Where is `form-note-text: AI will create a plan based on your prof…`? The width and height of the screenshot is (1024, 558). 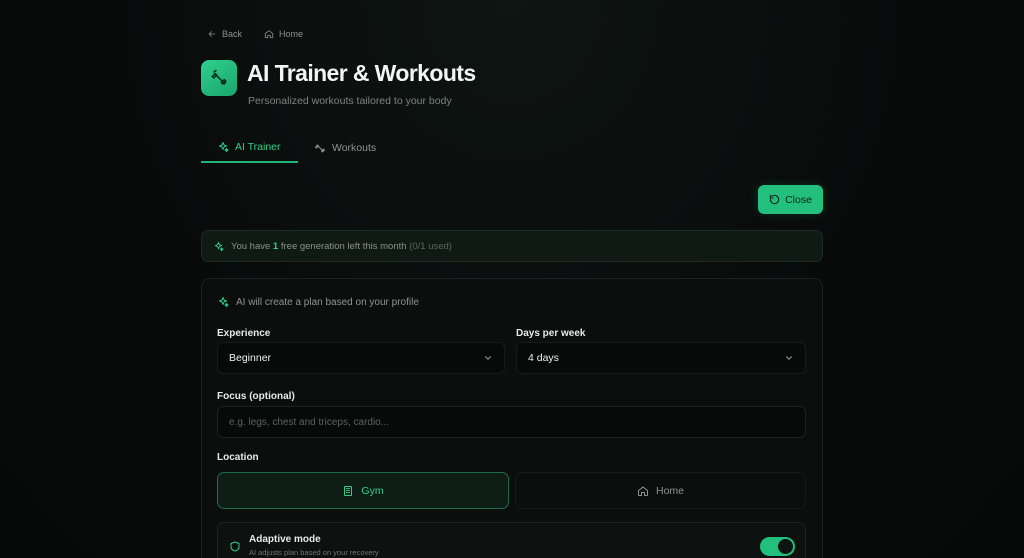
form-note-text: AI will create a plan based on your prof… is located at coordinates (327, 302).